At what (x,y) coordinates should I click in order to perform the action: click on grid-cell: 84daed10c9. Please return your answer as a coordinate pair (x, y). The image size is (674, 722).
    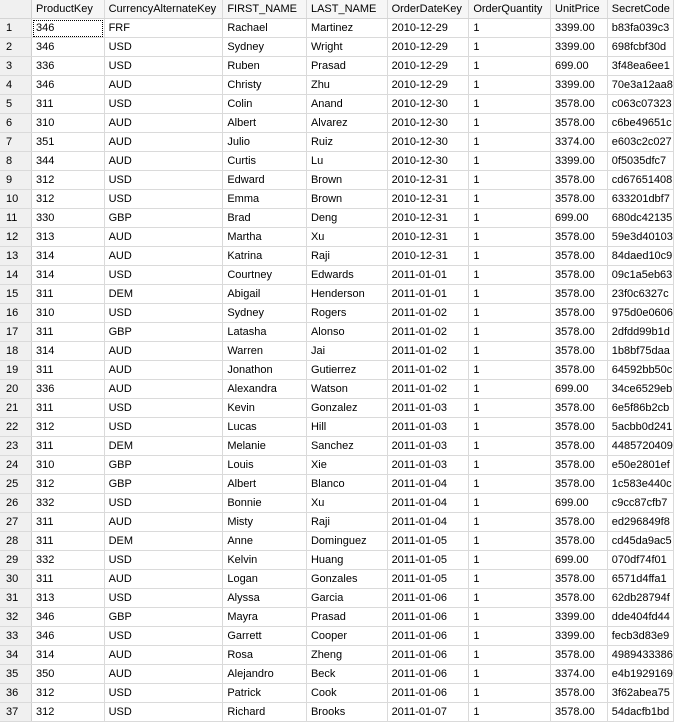
    Looking at the image, I should click on (640, 256).